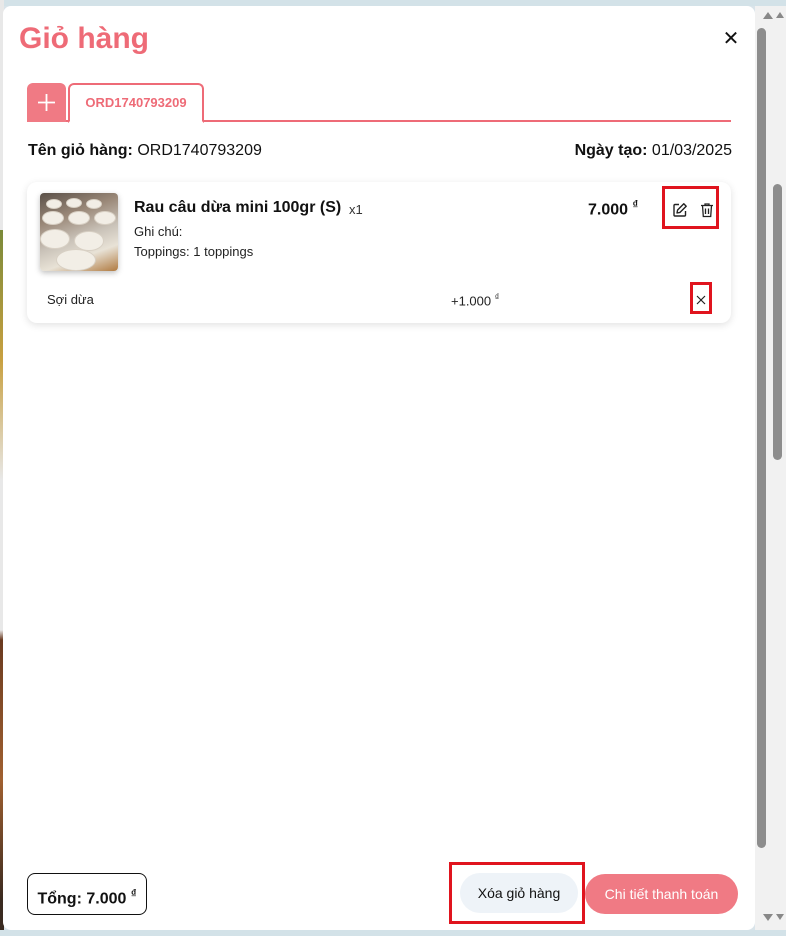  I want to click on cart-date-value: 01/03/2025, so click(691, 150).